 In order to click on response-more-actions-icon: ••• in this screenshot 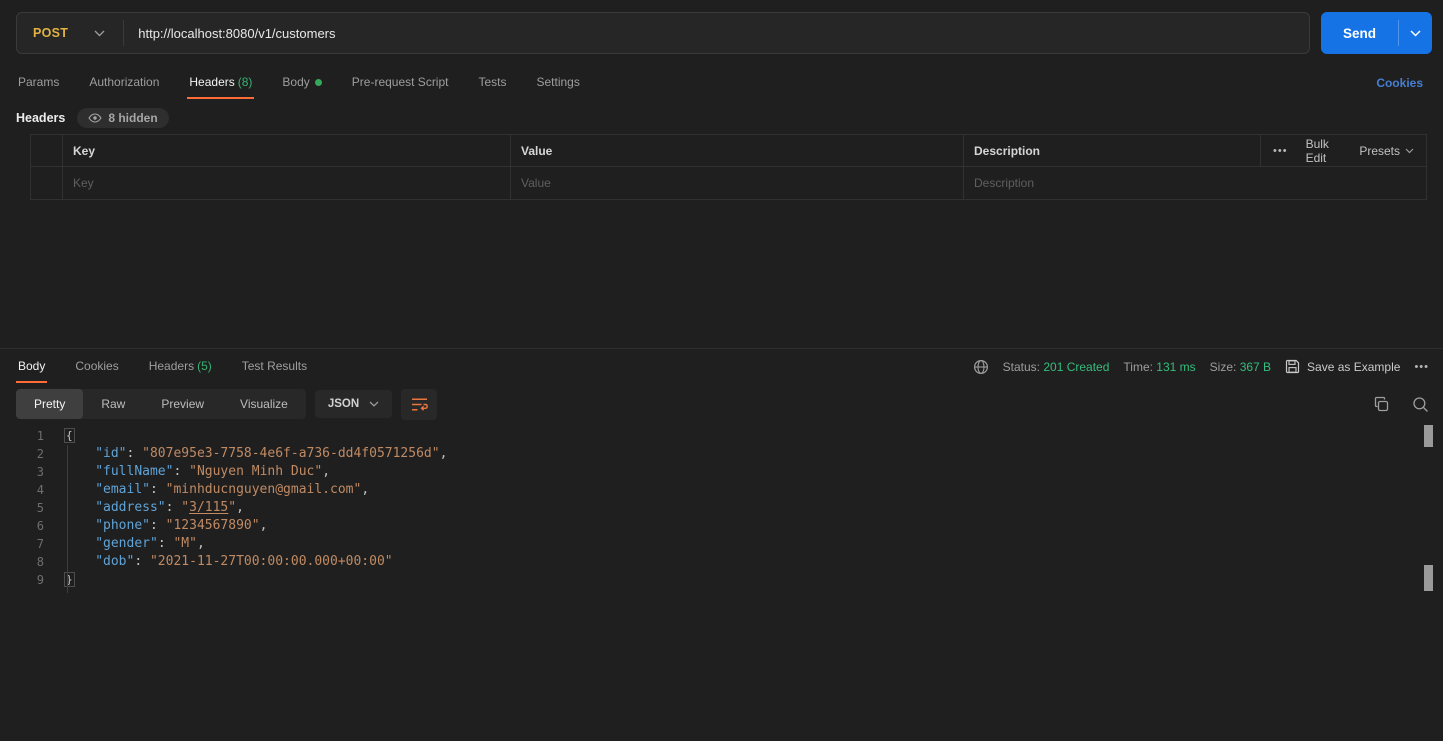, I will do `click(1421, 367)`.